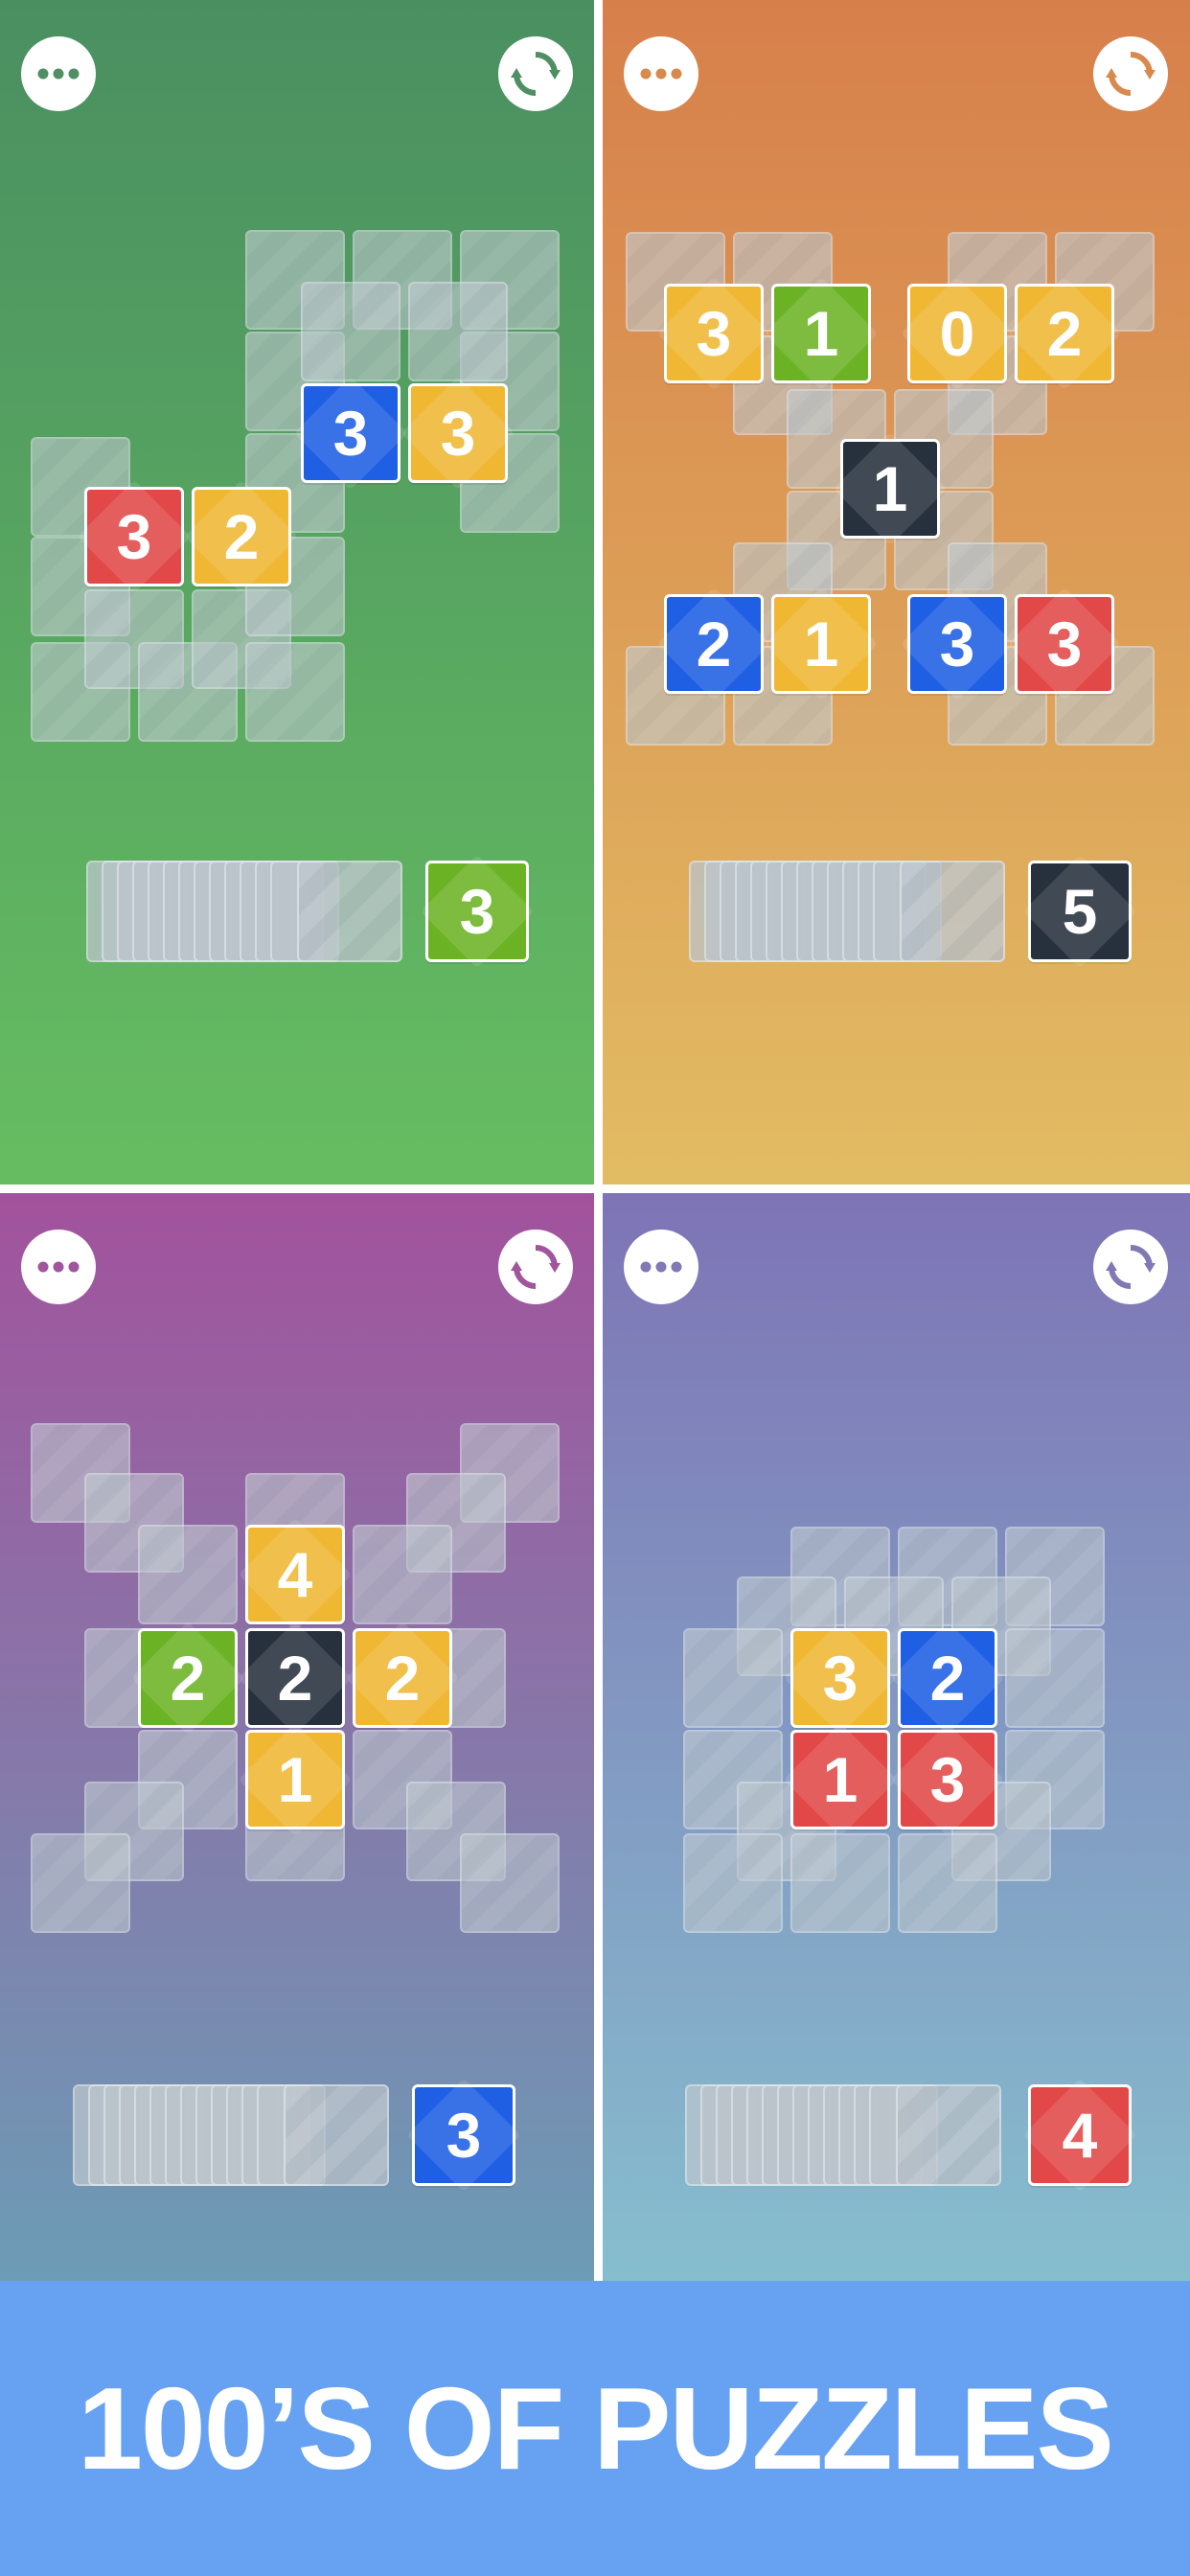 The height and width of the screenshot is (2576, 1190). I want to click on number-tile: 4, so click(295, 1575).